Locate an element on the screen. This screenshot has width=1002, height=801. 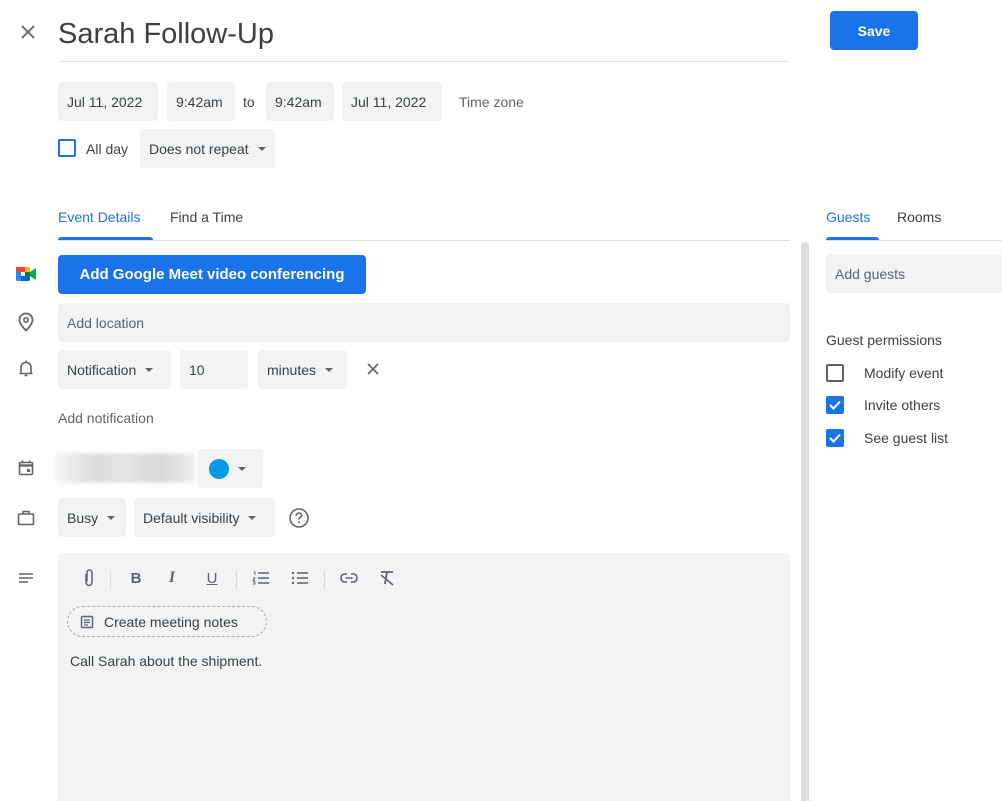
save-button: Save is located at coordinates (874, 30).